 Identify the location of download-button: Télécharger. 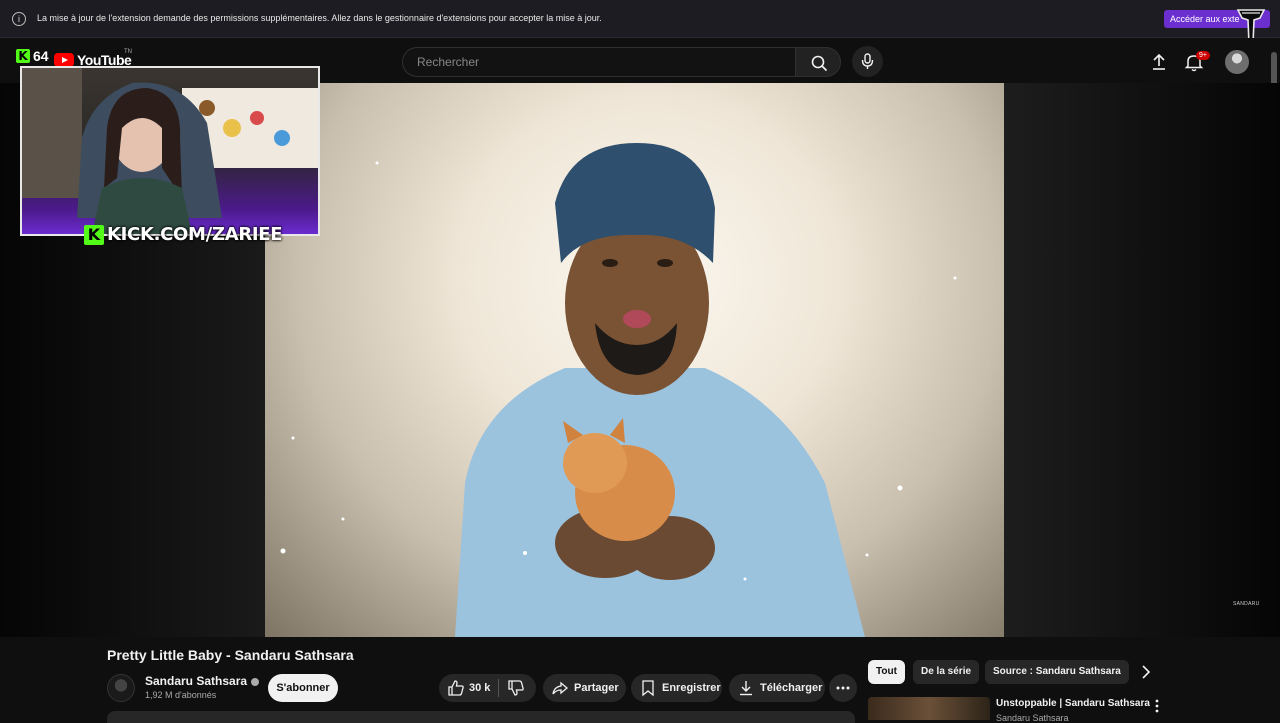
(777, 688).